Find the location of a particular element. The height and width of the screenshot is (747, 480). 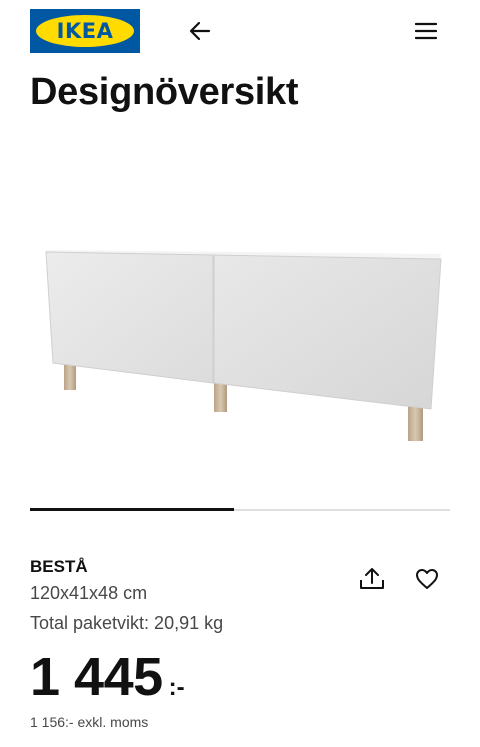

heart-icon is located at coordinates (427, 579).